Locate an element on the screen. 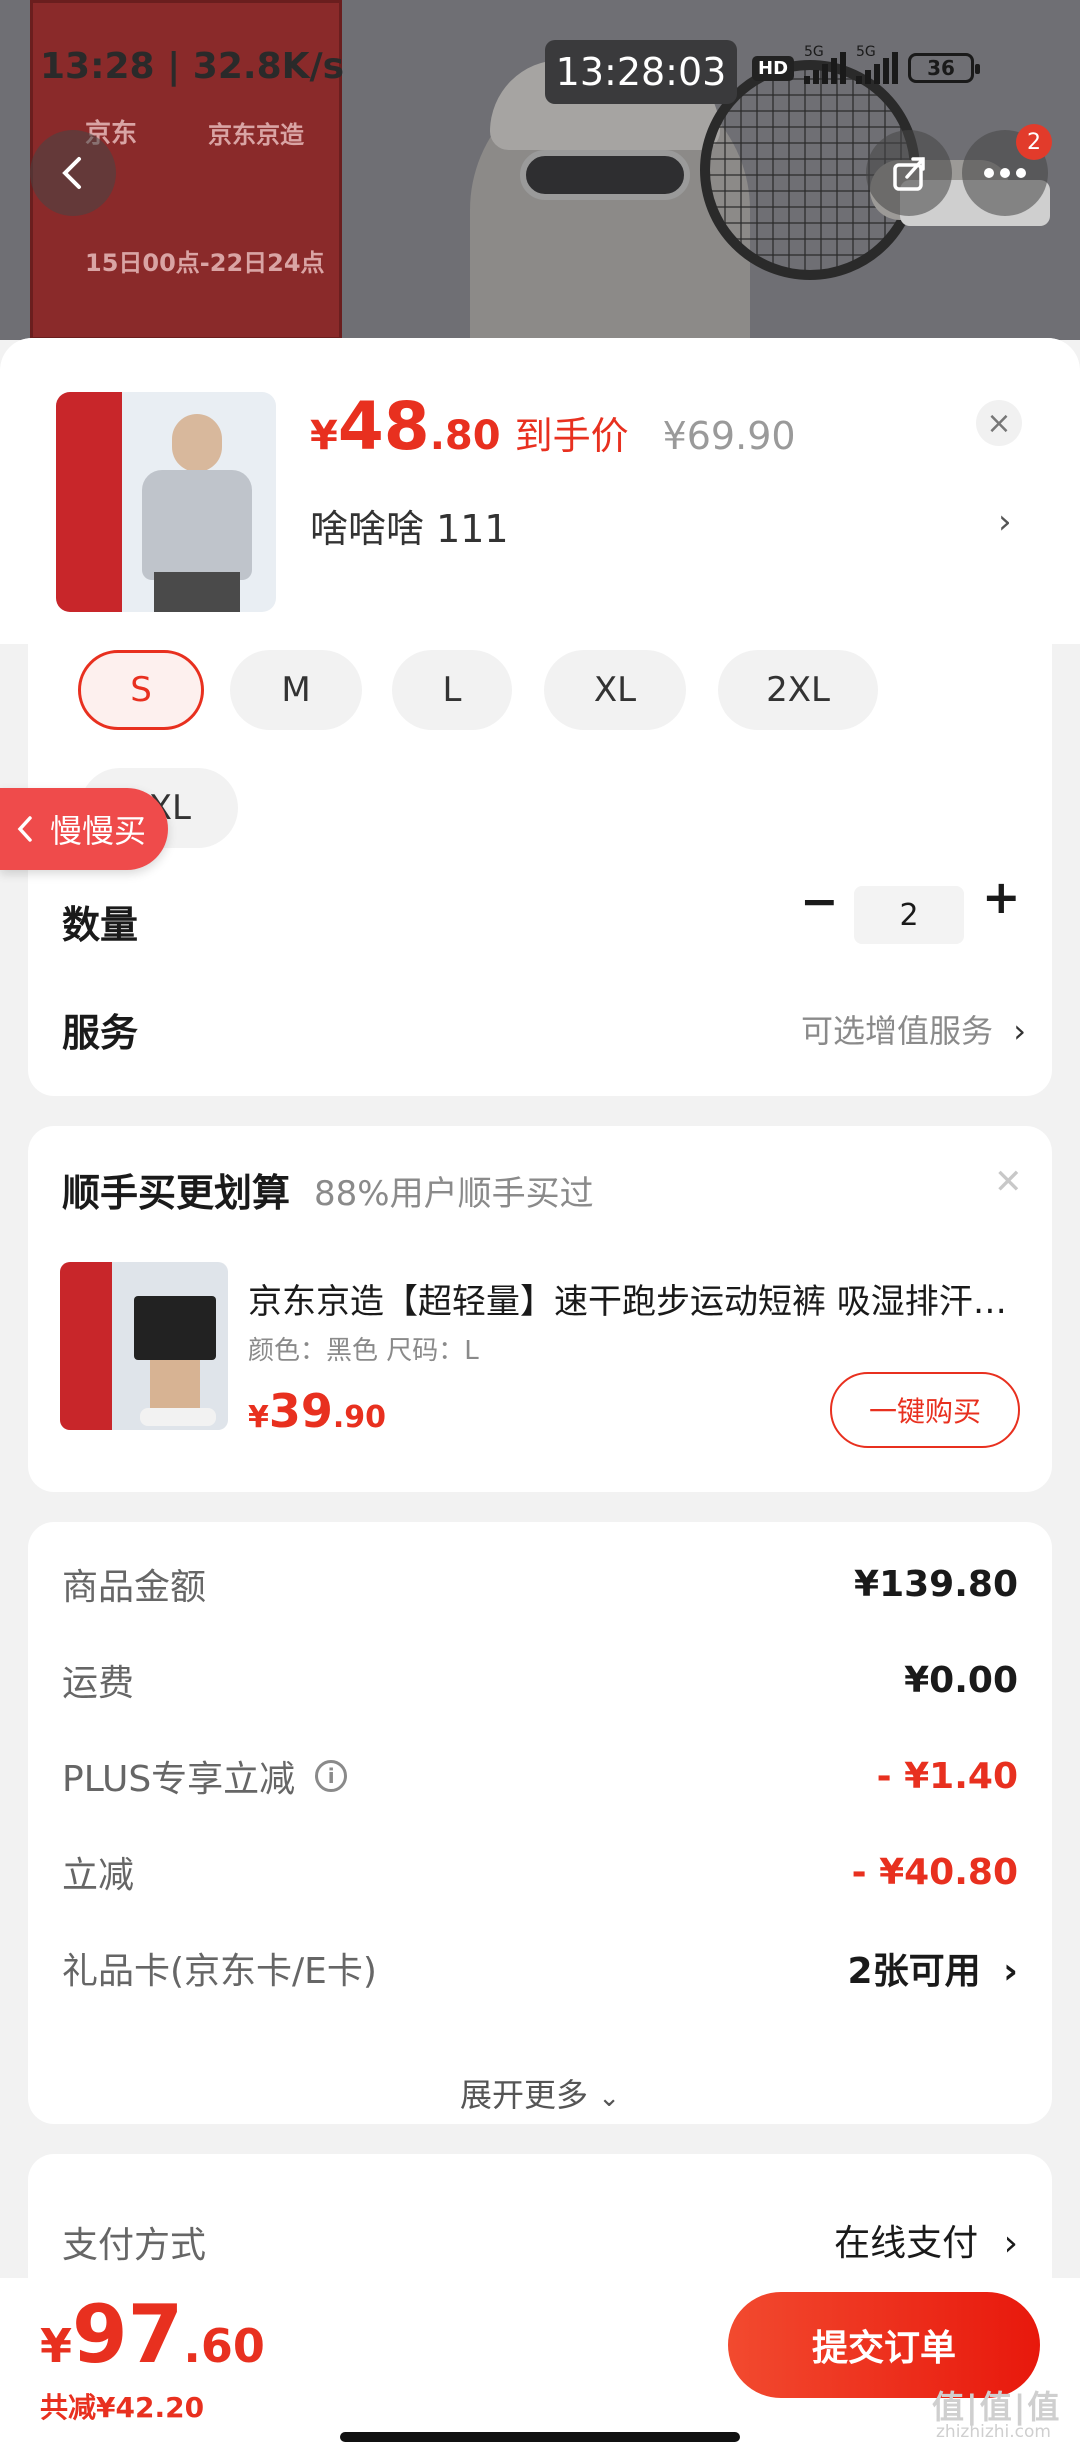 The height and width of the screenshot is (2460, 1080). summary-value: ¥139.80 is located at coordinates (936, 1584).